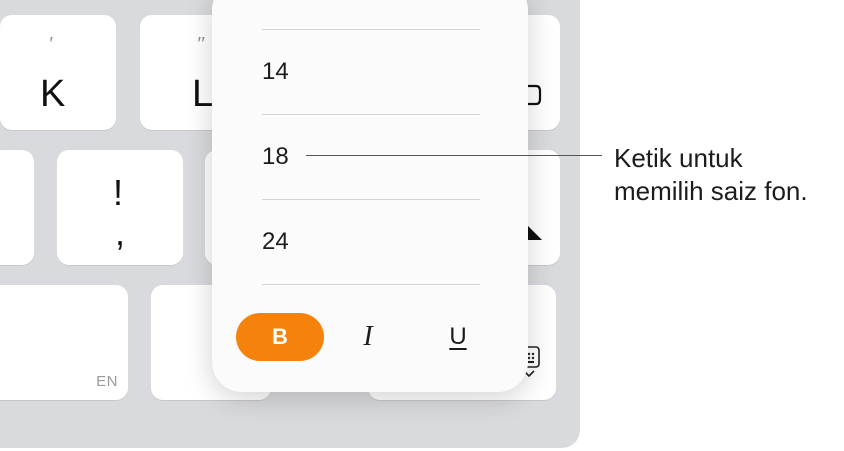 Image resolution: width=844 pixels, height=451 pixels. I want to click on font-size-option-18: 18, so click(371, 156).